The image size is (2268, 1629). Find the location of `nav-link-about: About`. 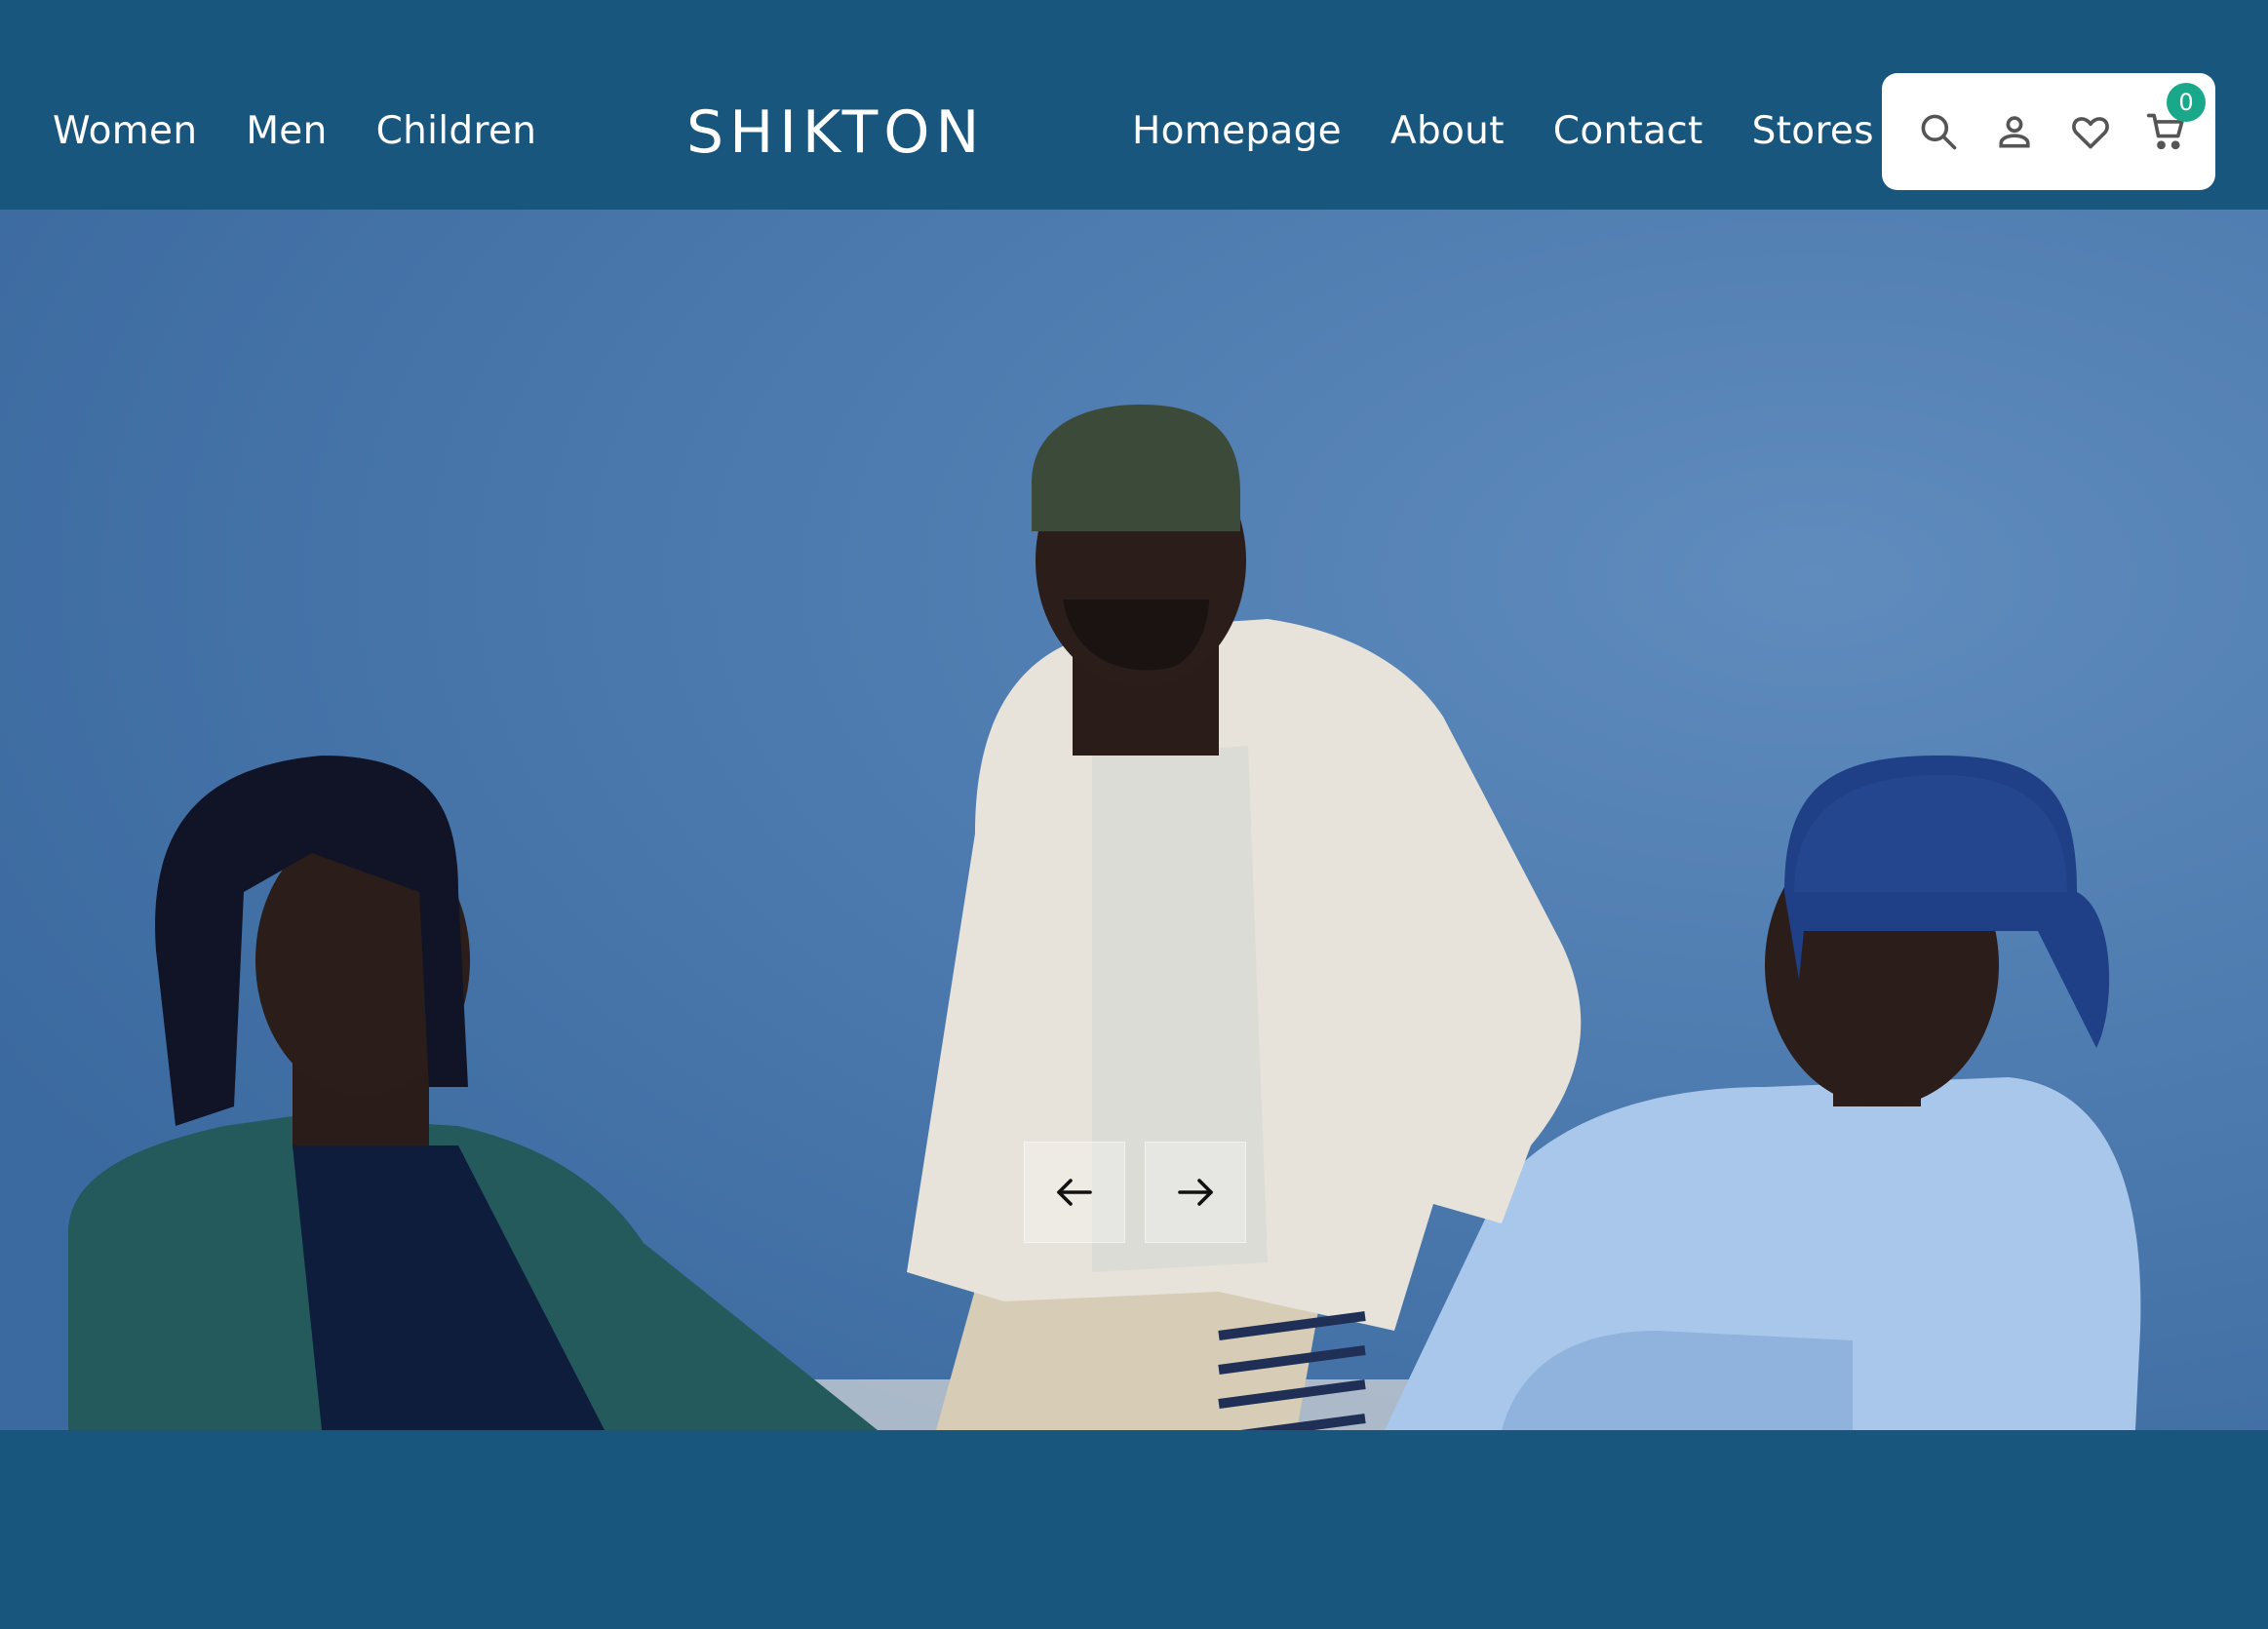

nav-link-about: About is located at coordinates (1448, 131).